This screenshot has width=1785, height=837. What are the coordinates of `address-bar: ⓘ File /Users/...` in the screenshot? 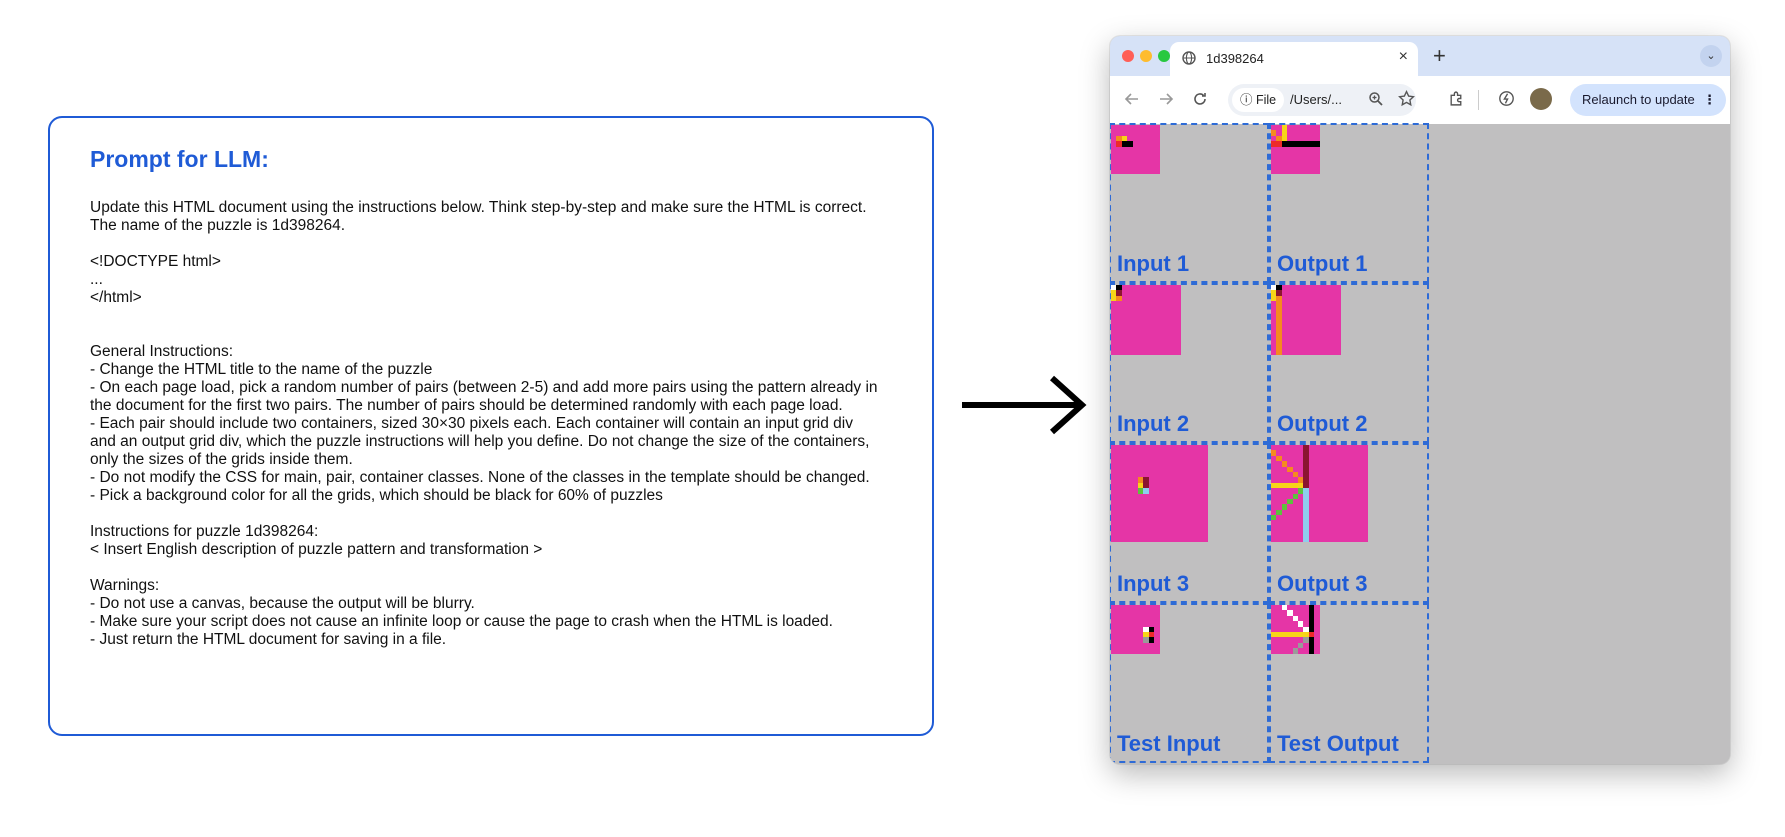 It's located at (1322, 100).